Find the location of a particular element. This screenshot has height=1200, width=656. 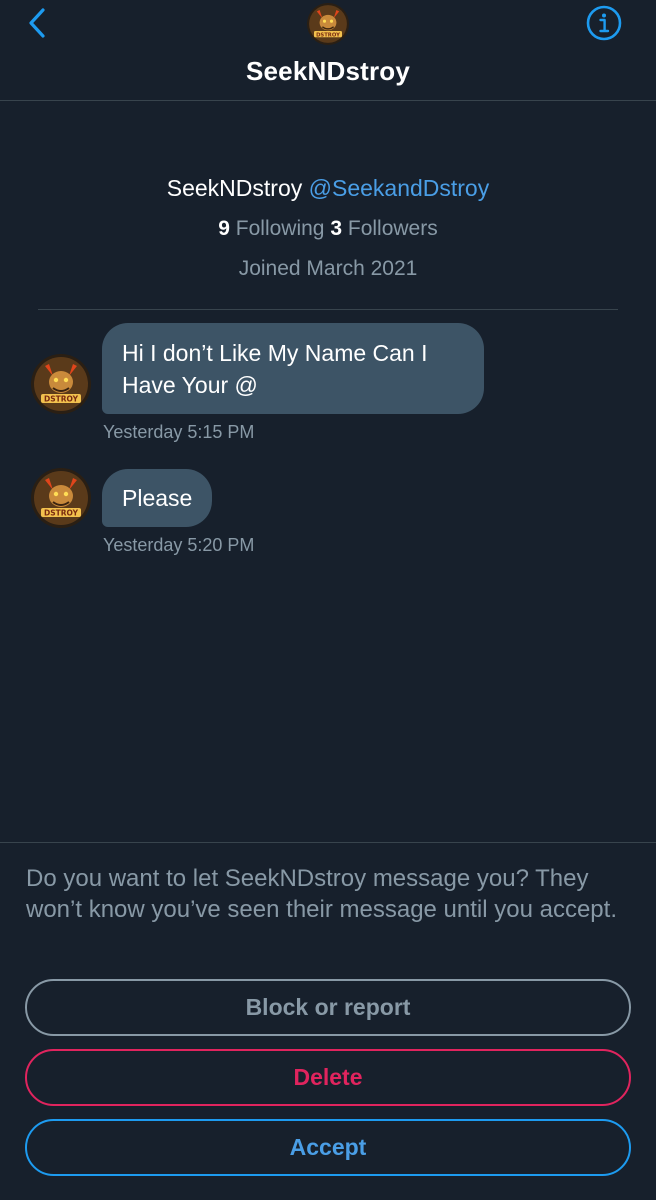

following-label: Following is located at coordinates (280, 228).